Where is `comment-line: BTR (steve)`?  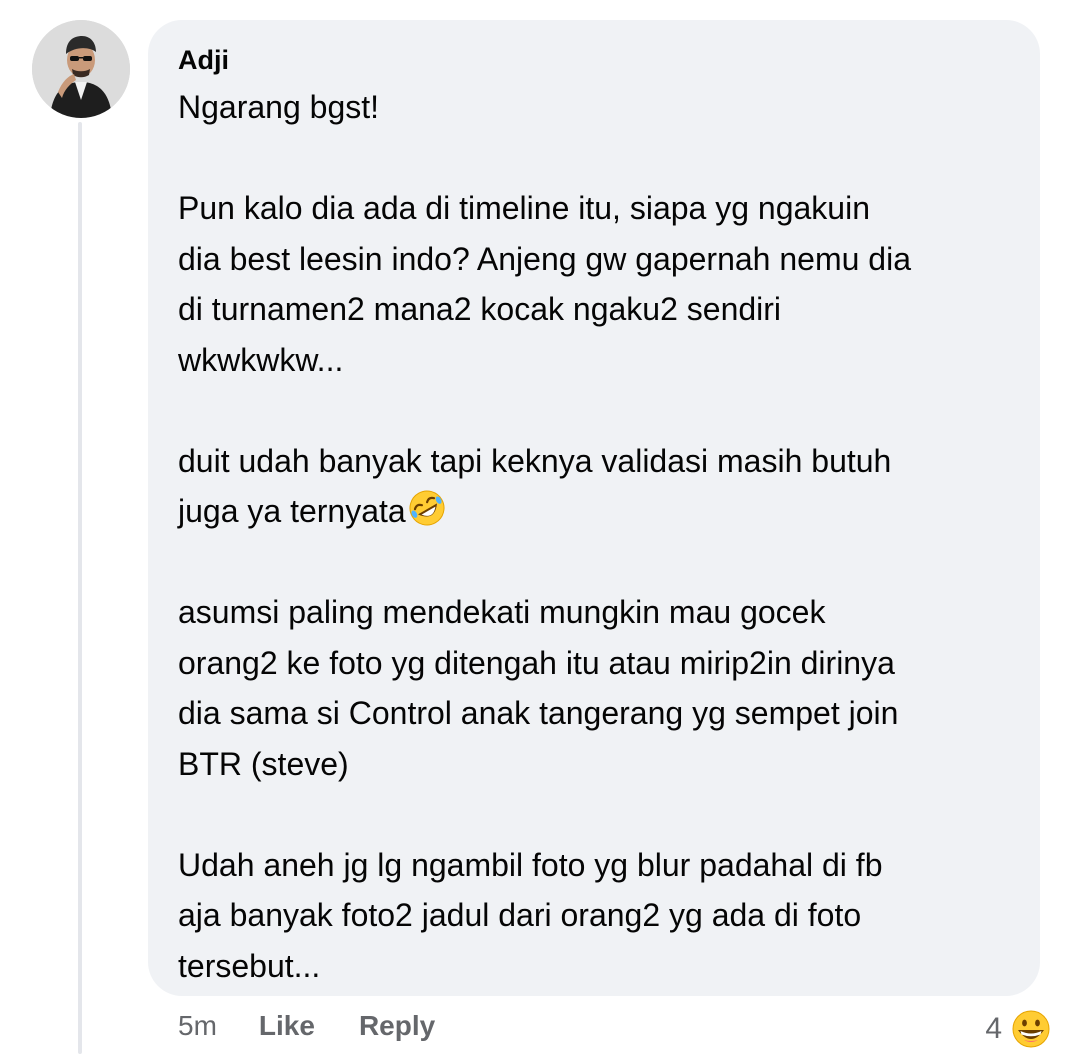
comment-line: BTR (steve) is located at coordinates (263, 763).